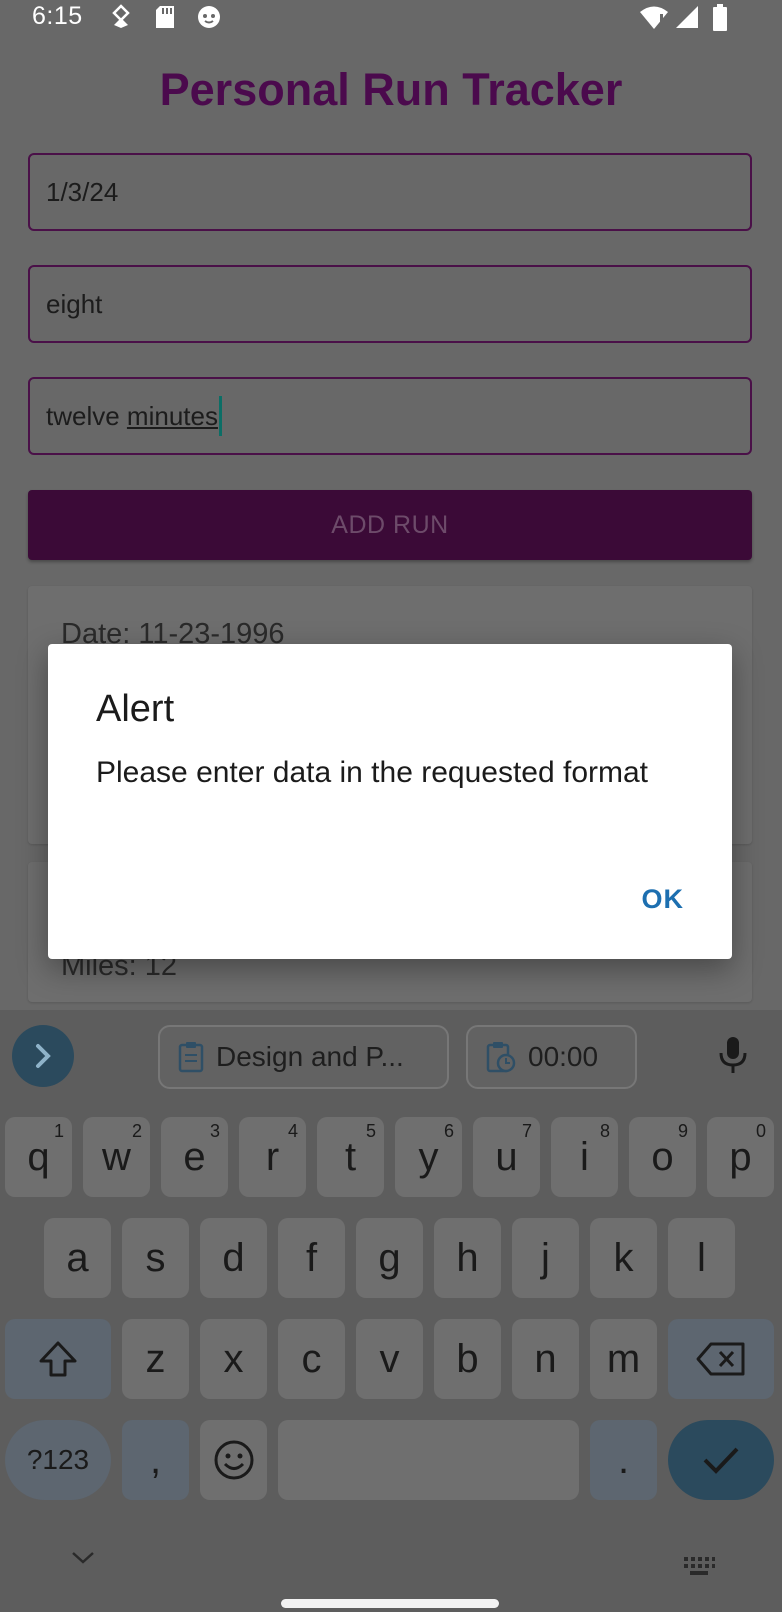  I want to click on key-hint: 9, so click(682, 1131).